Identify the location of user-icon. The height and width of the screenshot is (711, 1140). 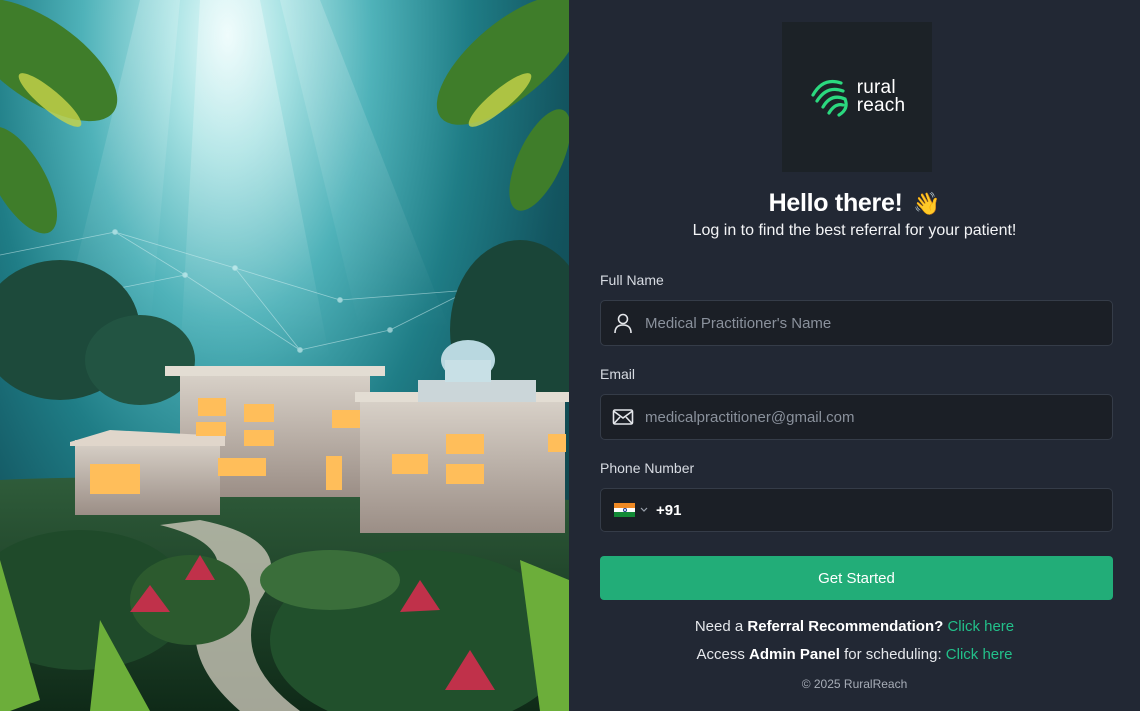
(623, 323).